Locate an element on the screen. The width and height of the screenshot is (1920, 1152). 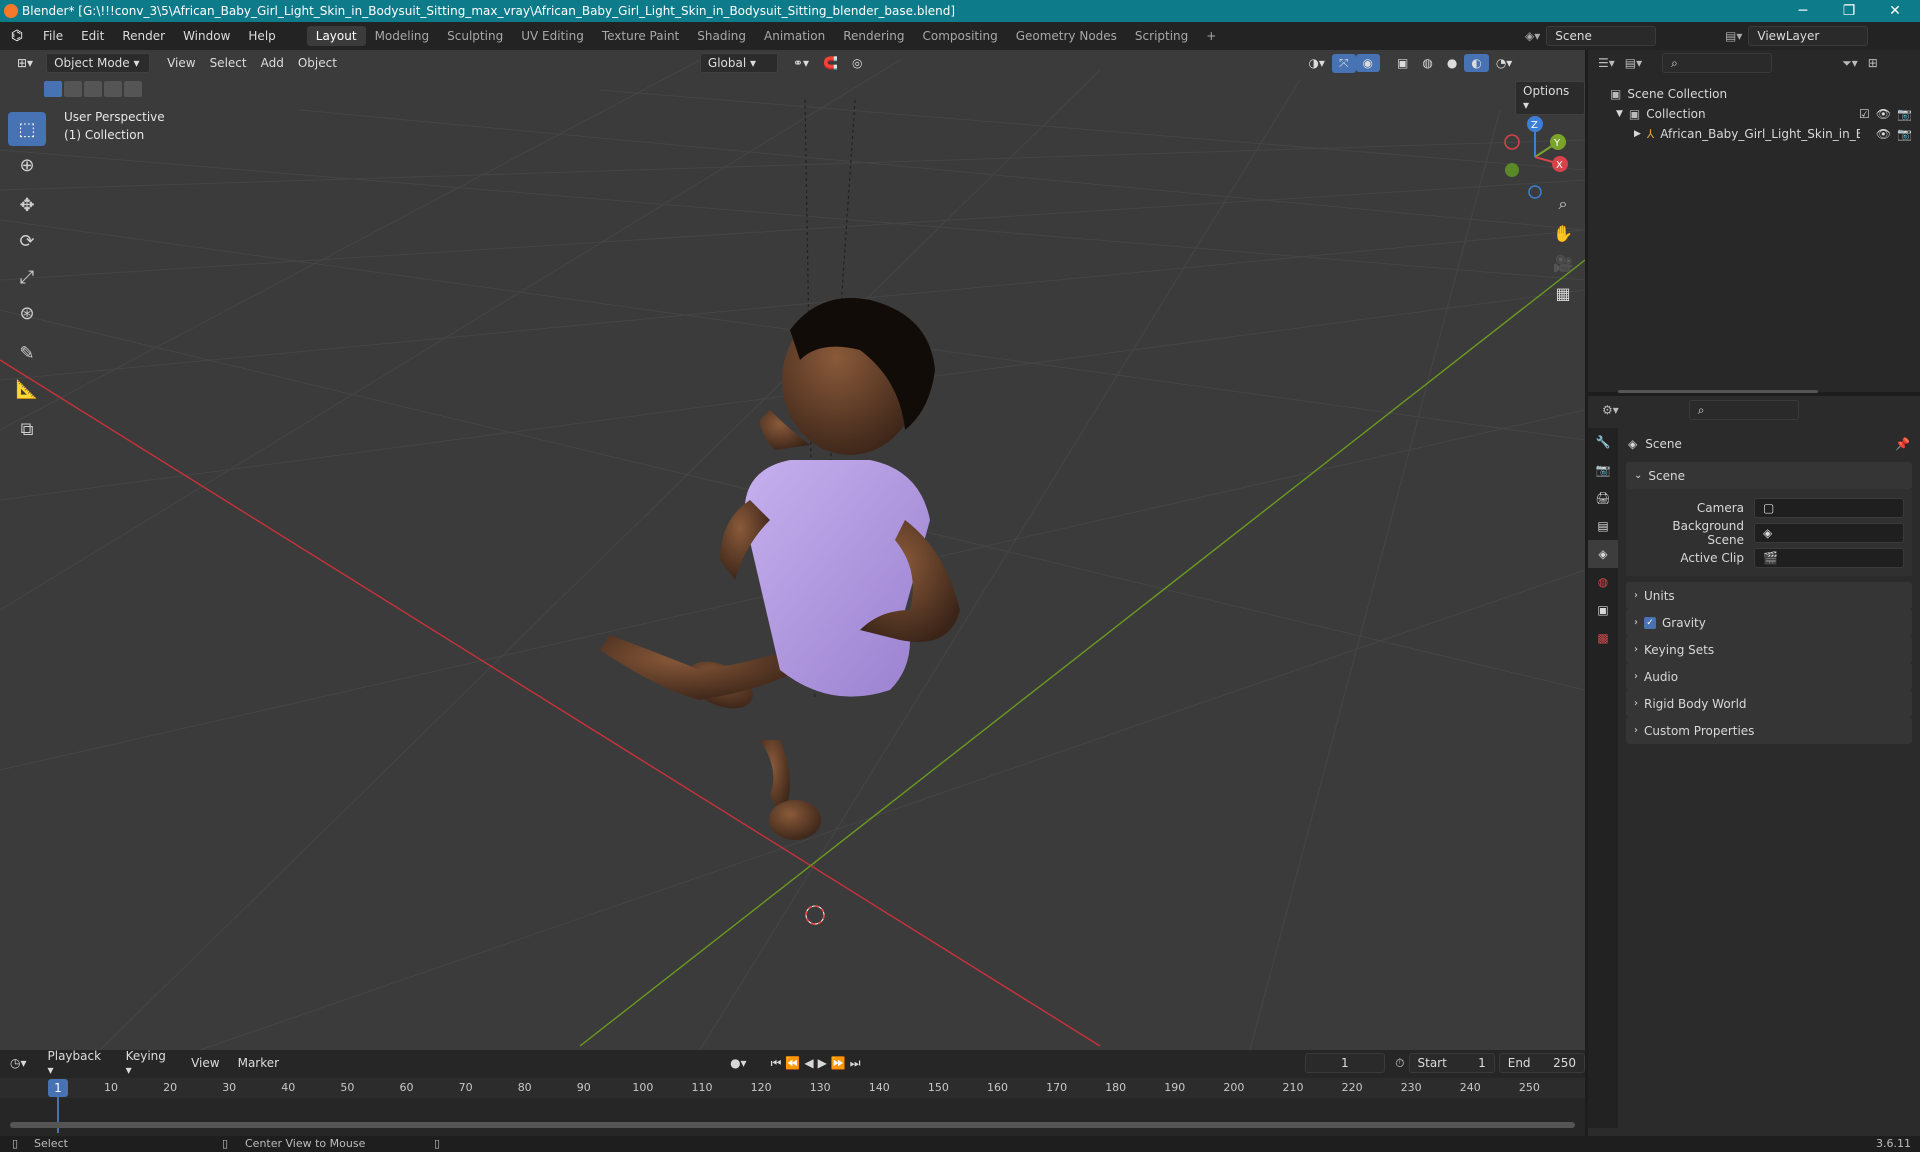
rotate-tool-icon: ⟳ is located at coordinates (27, 241).